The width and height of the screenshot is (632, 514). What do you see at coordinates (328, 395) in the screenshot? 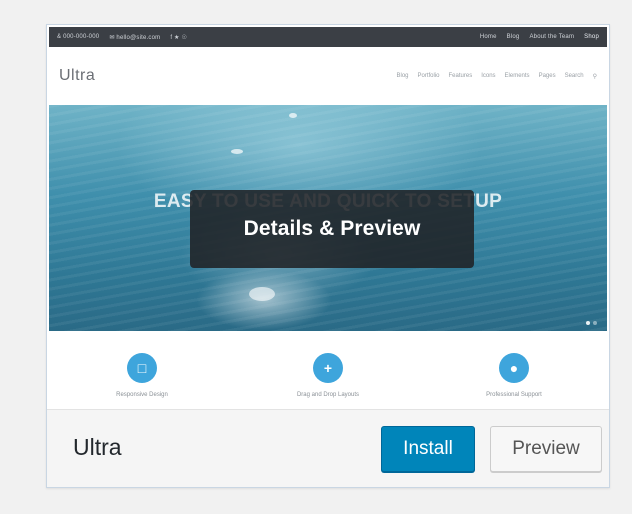
I see `demo-feature-label: Drag and Drop Layouts` at bounding box center [328, 395].